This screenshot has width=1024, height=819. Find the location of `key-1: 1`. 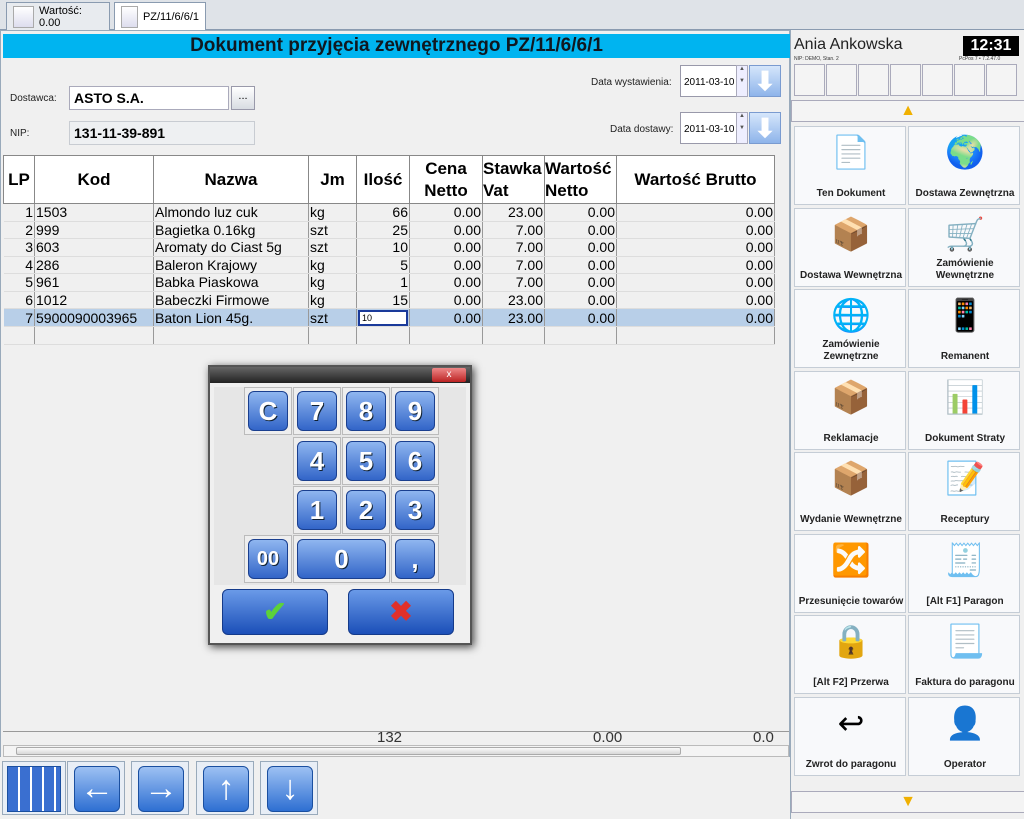

key-1: 1 is located at coordinates (317, 510).